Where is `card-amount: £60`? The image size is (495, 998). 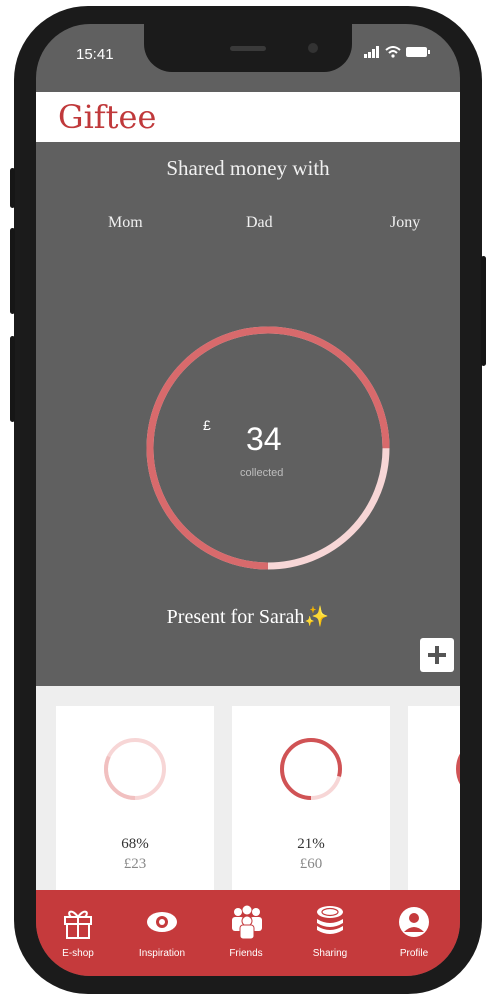 card-amount: £60 is located at coordinates (311, 864).